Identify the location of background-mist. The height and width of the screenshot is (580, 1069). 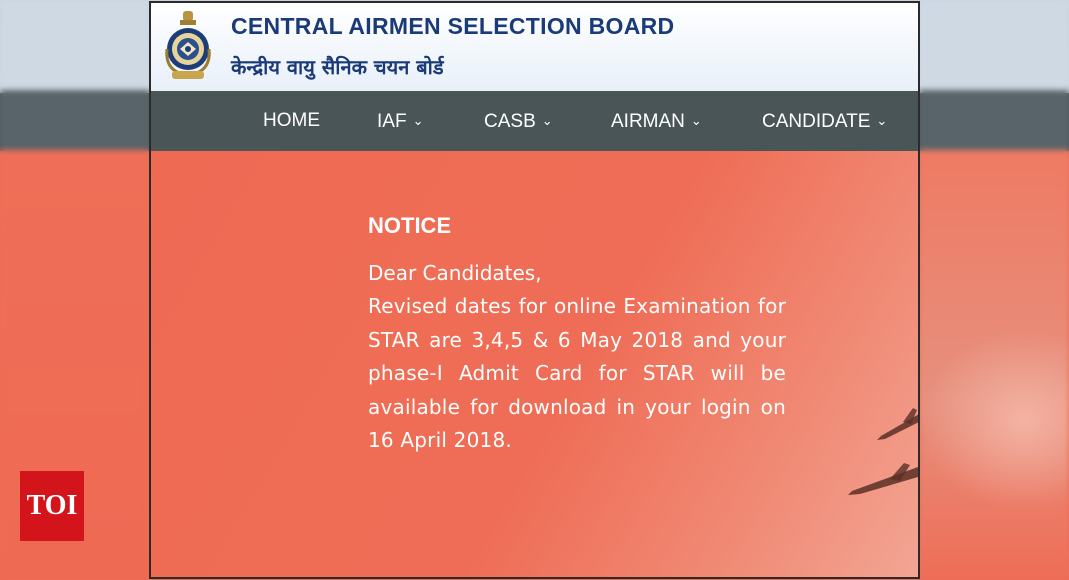
(994, 420).